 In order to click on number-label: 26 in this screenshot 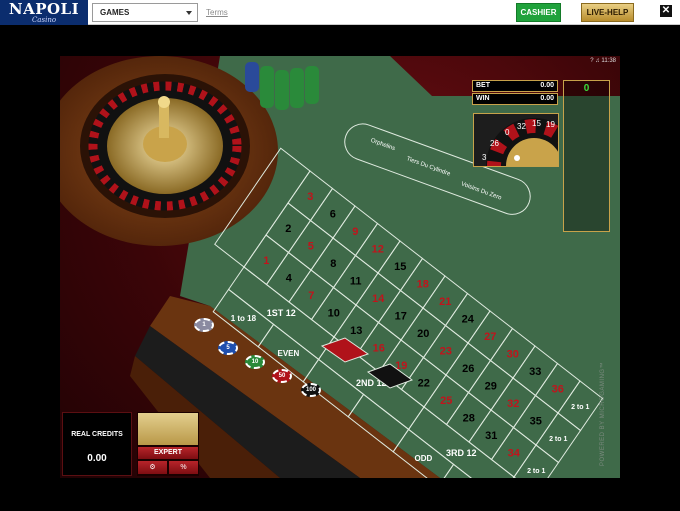, I will do `click(468, 369)`.